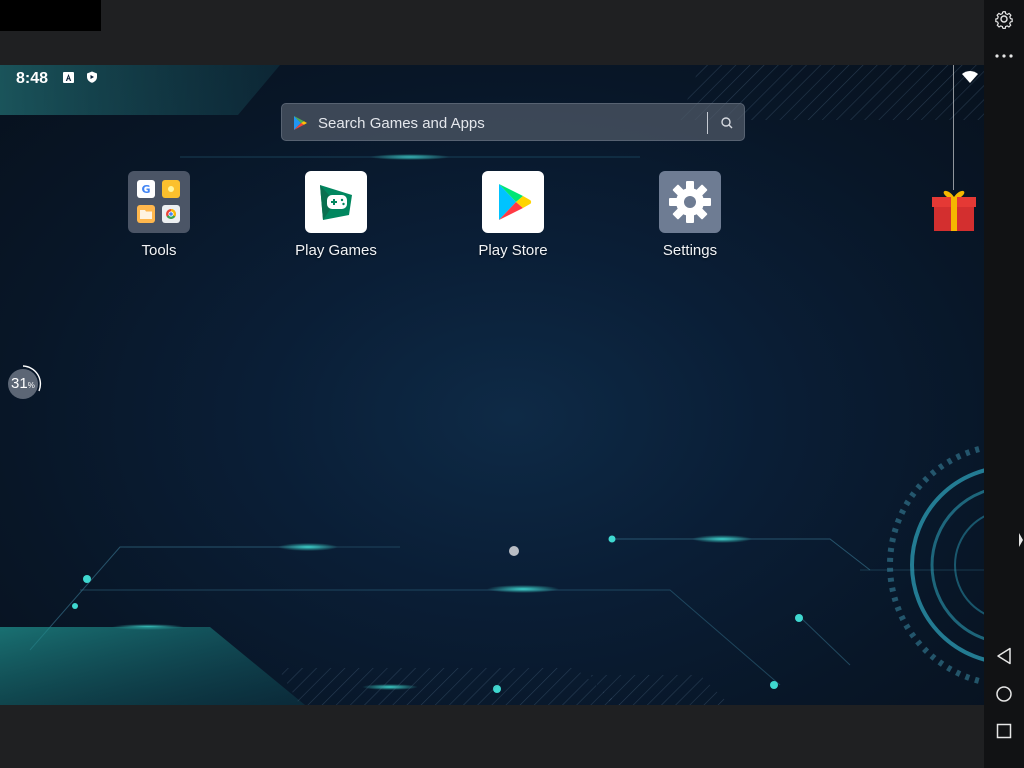  I want to click on settings-icon, so click(1004, 19).